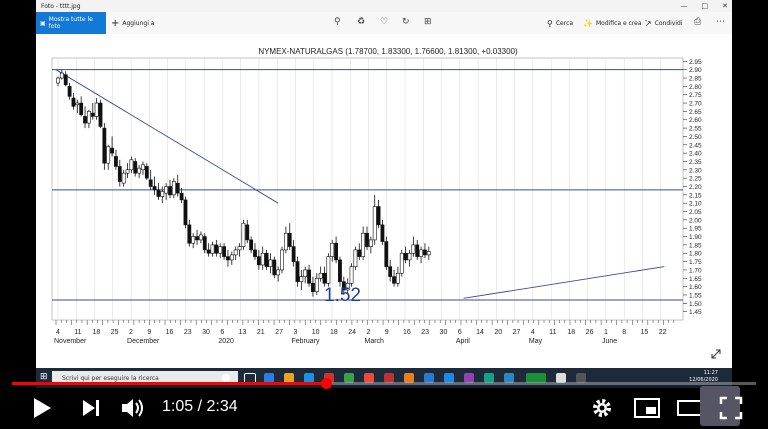 Image resolution: width=768 pixels, height=429 pixels. I want to click on y-tick-label: 1.95, so click(695, 229).